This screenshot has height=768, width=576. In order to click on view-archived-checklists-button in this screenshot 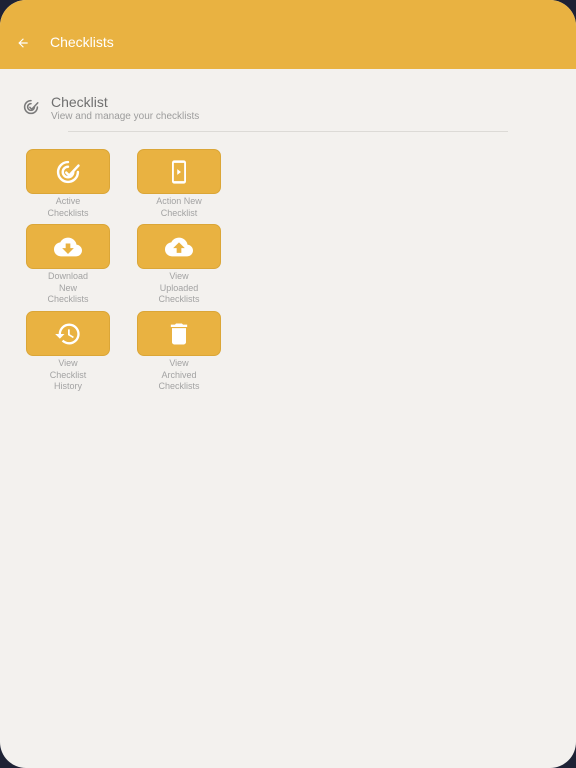, I will do `click(179, 333)`.